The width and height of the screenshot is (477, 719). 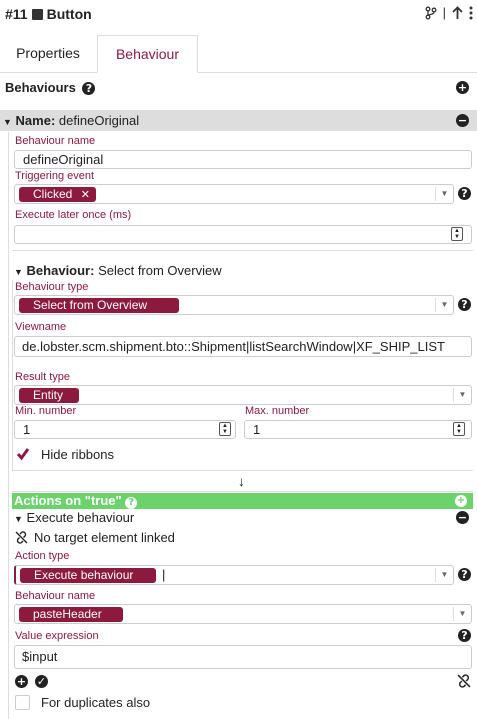 I want to click on behaviour-name-tag: pasteHeader, so click(x=71, y=614).